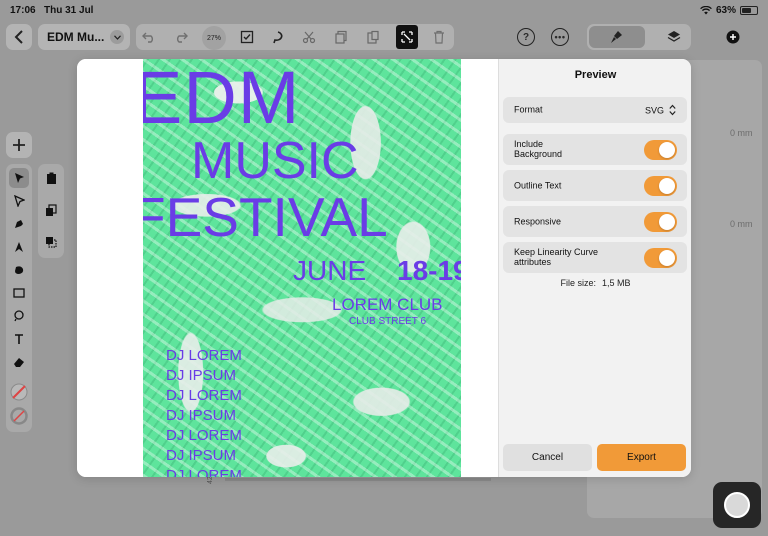 This screenshot has width=768, height=536. I want to click on format-row: Format SVG, so click(595, 110).